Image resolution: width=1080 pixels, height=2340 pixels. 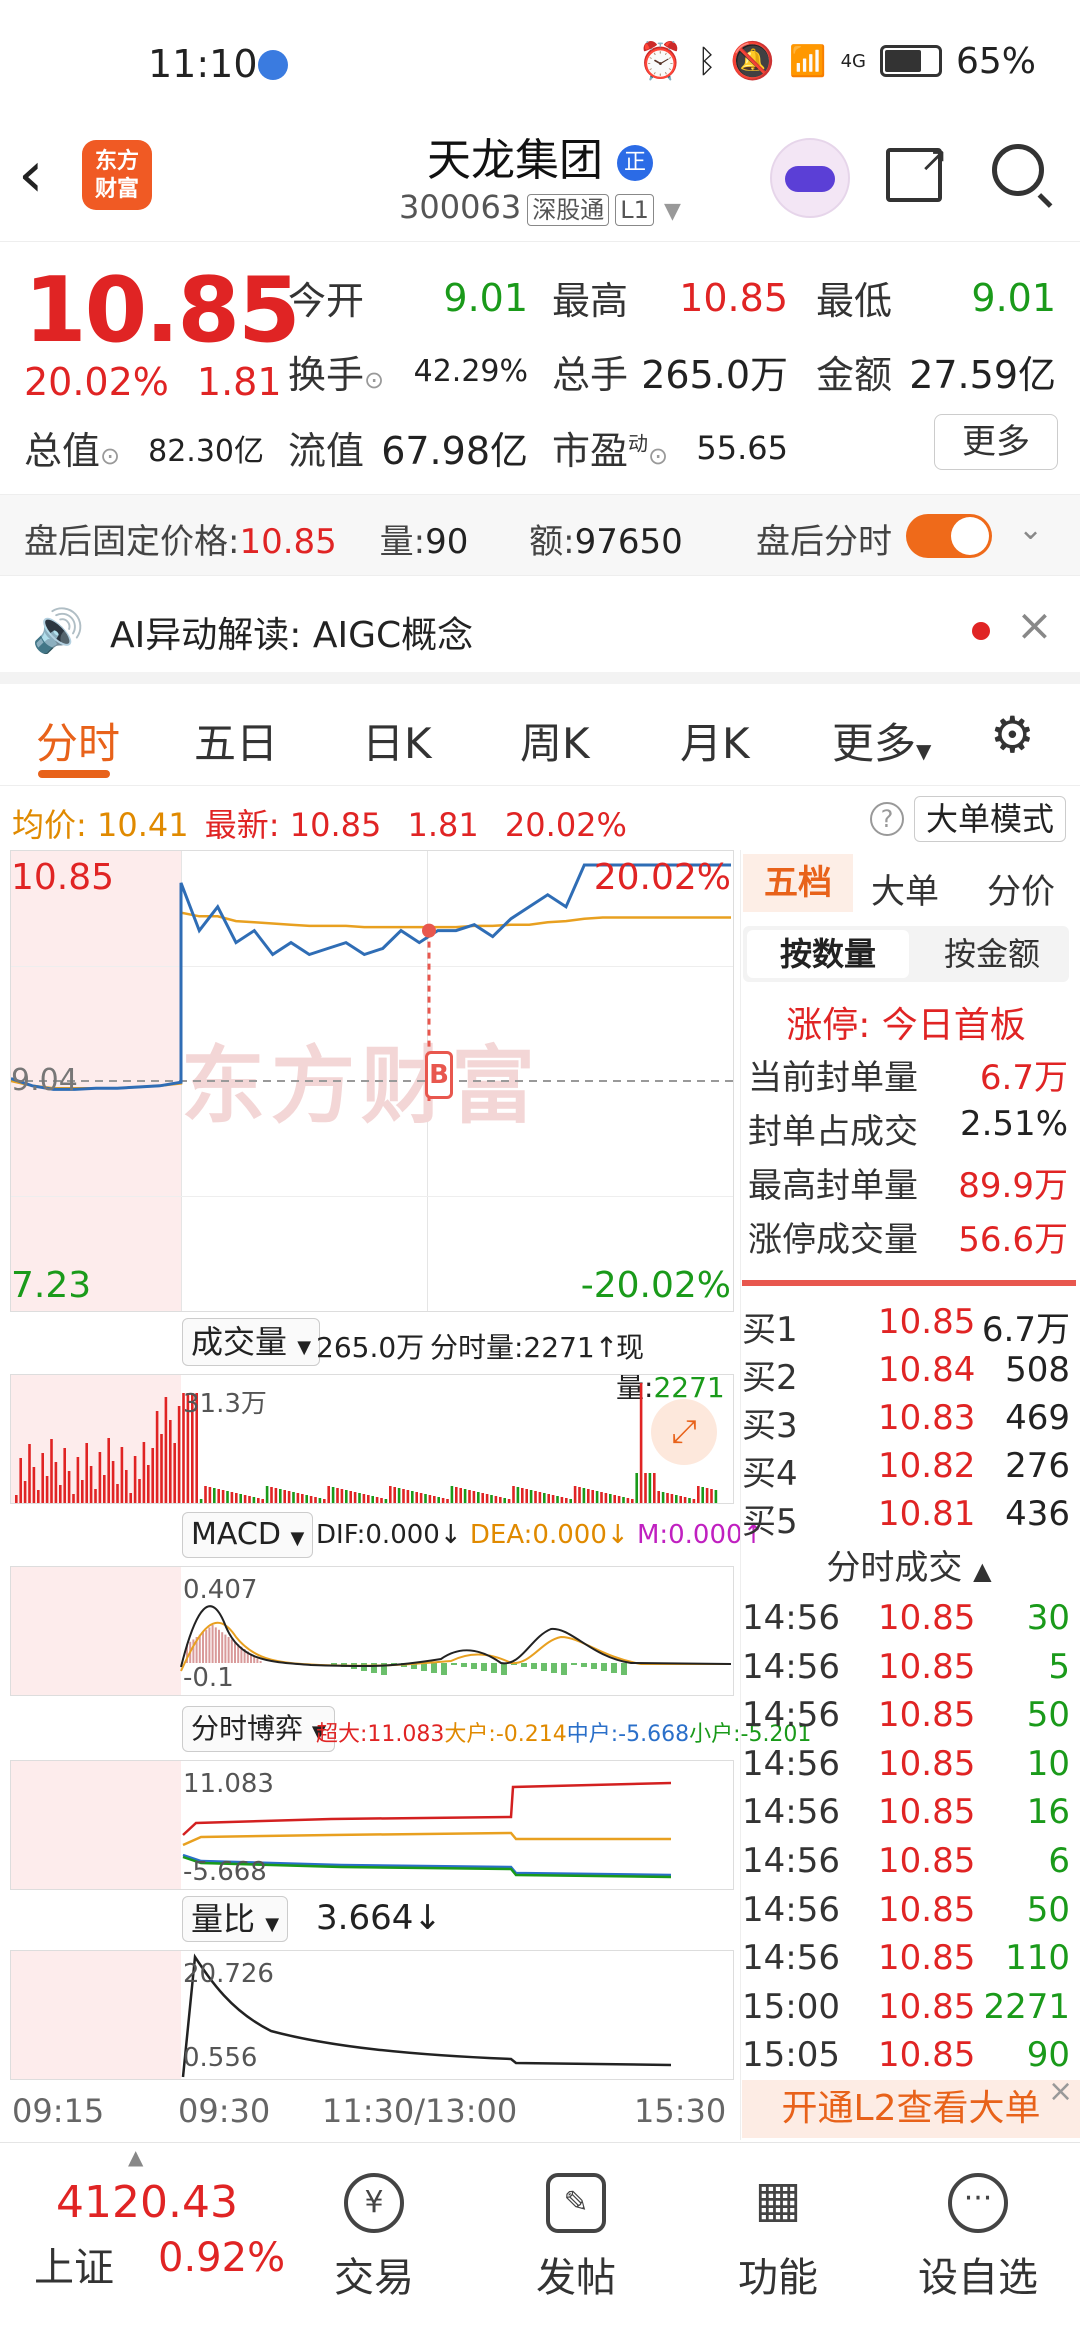 What do you see at coordinates (326, 301) in the screenshot?
I see `open-label: 今开` at bounding box center [326, 301].